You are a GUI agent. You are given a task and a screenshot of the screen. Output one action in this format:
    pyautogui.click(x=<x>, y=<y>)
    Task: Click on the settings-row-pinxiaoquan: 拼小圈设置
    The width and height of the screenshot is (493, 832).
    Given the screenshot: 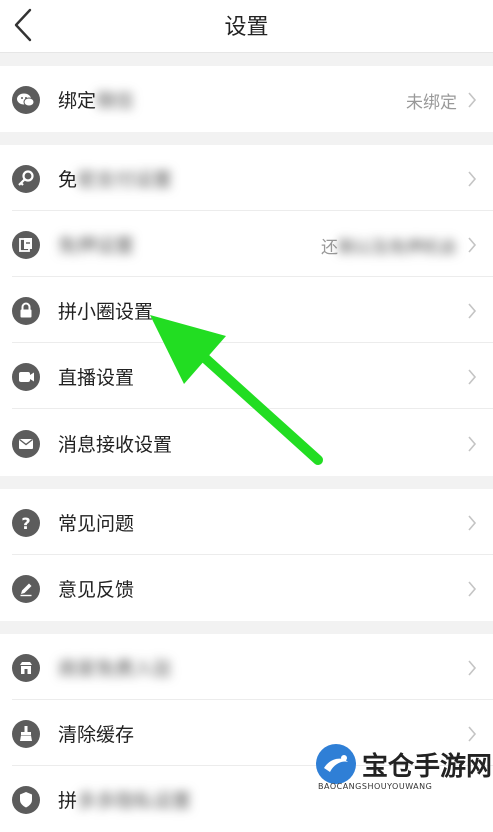 What is the action you would take?
    pyautogui.click(x=246, y=310)
    